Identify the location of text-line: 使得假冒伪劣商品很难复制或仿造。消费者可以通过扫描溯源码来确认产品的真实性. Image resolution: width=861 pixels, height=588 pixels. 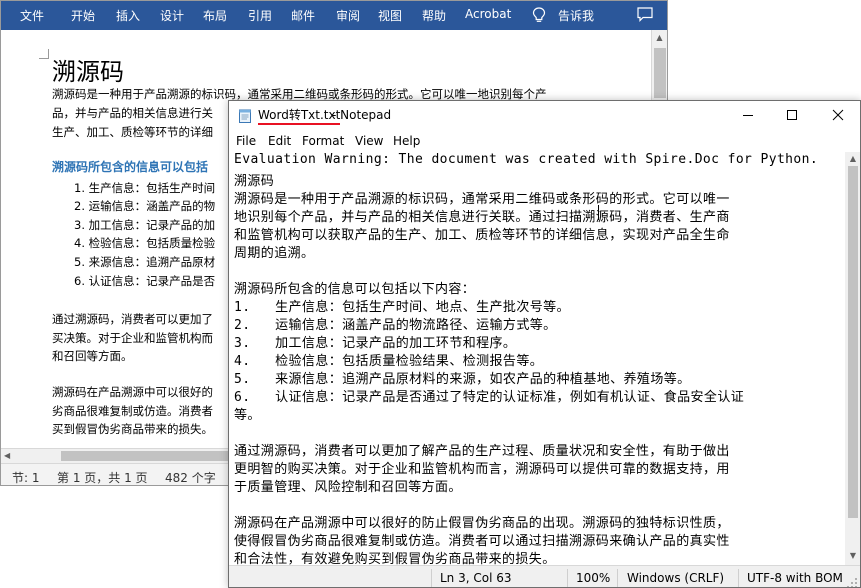
(482, 541).